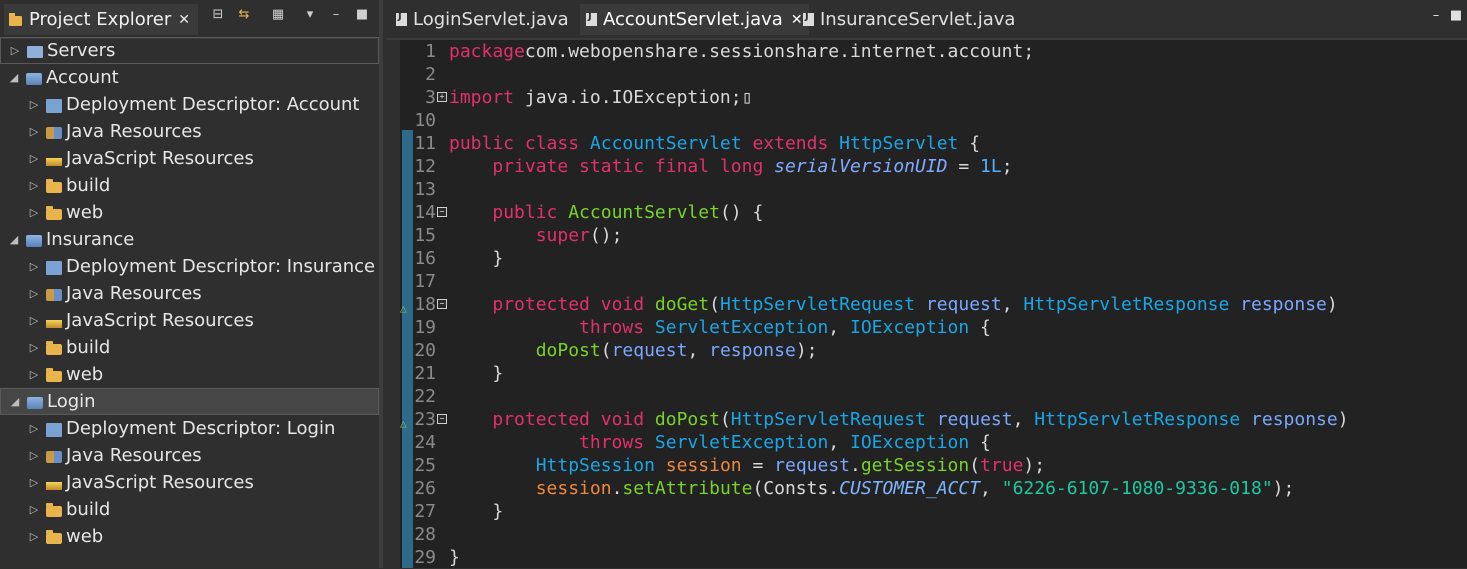  What do you see at coordinates (933, 557) in the screenshot?
I see `code-line: 29}` at bounding box center [933, 557].